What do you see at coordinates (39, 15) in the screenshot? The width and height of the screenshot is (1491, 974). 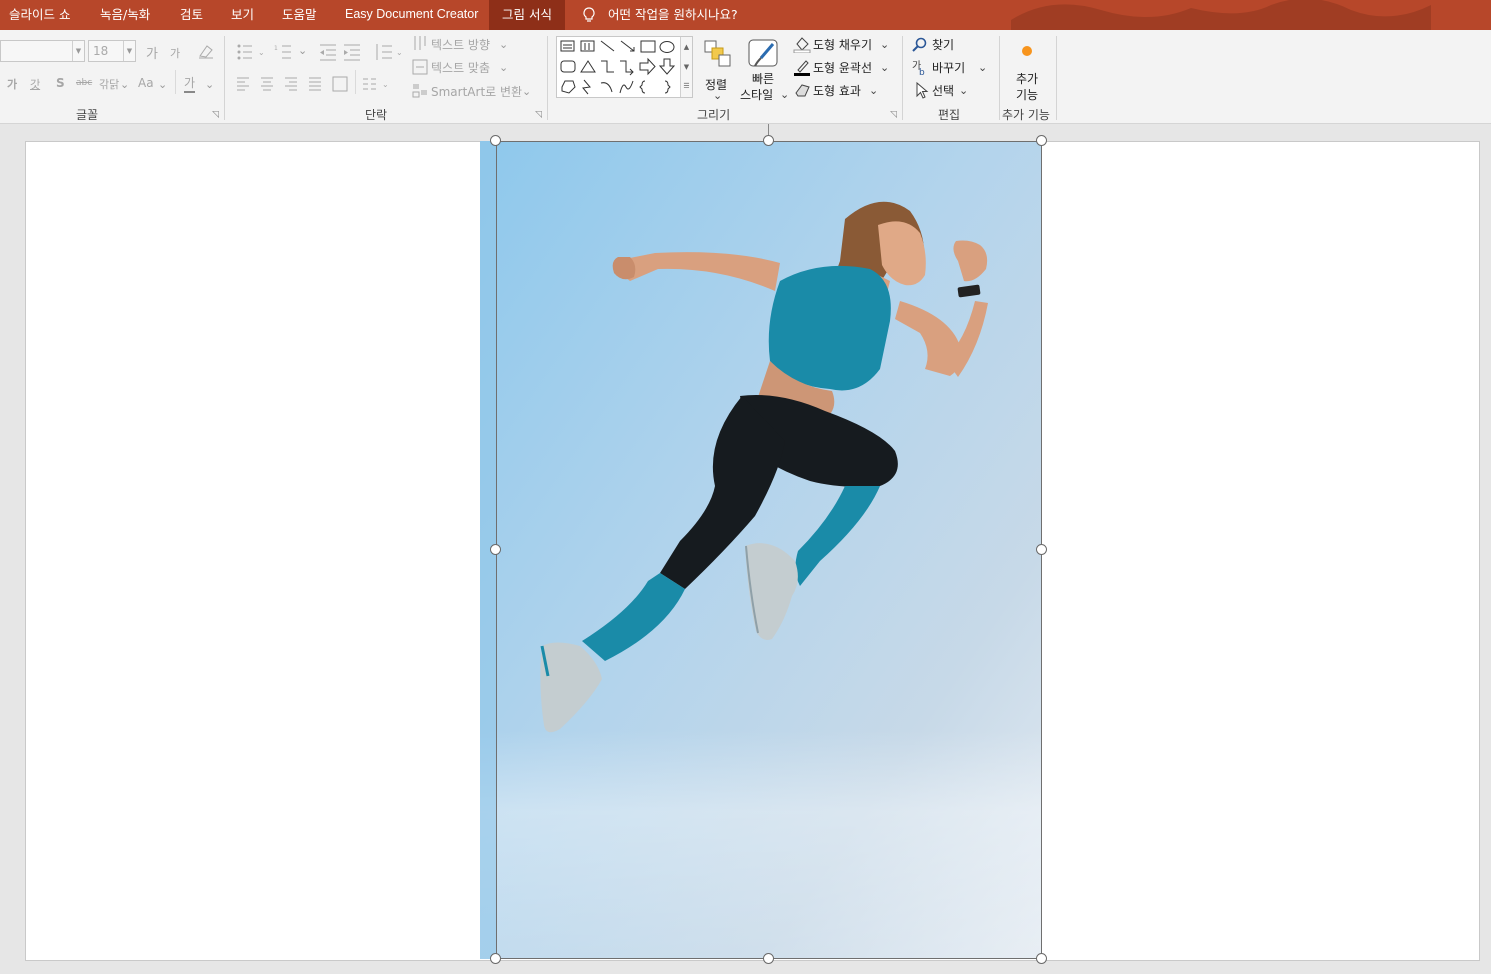 I see `tab-slideshow: 슬라이드 쇼` at bounding box center [39, 15].